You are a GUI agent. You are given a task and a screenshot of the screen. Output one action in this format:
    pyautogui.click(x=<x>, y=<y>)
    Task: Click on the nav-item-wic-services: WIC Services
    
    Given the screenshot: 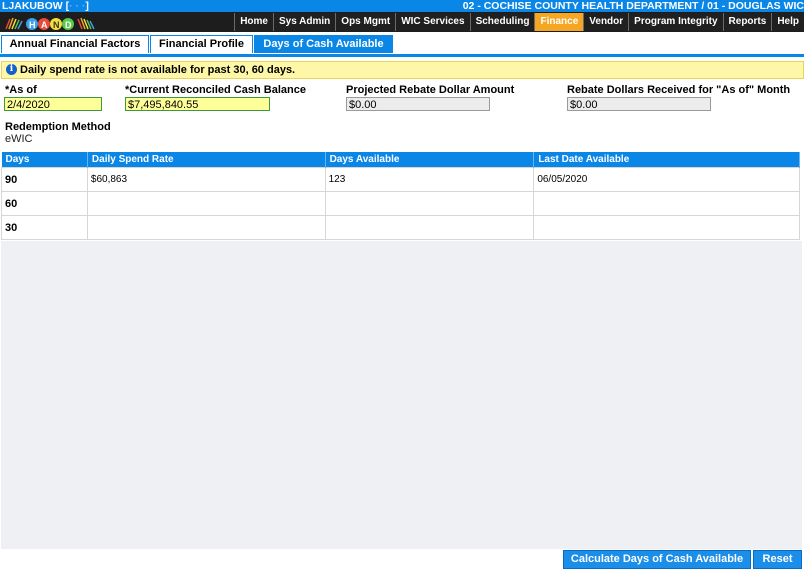 What is the action you would take?
    pyautogui.click(x=432, y=22)
    